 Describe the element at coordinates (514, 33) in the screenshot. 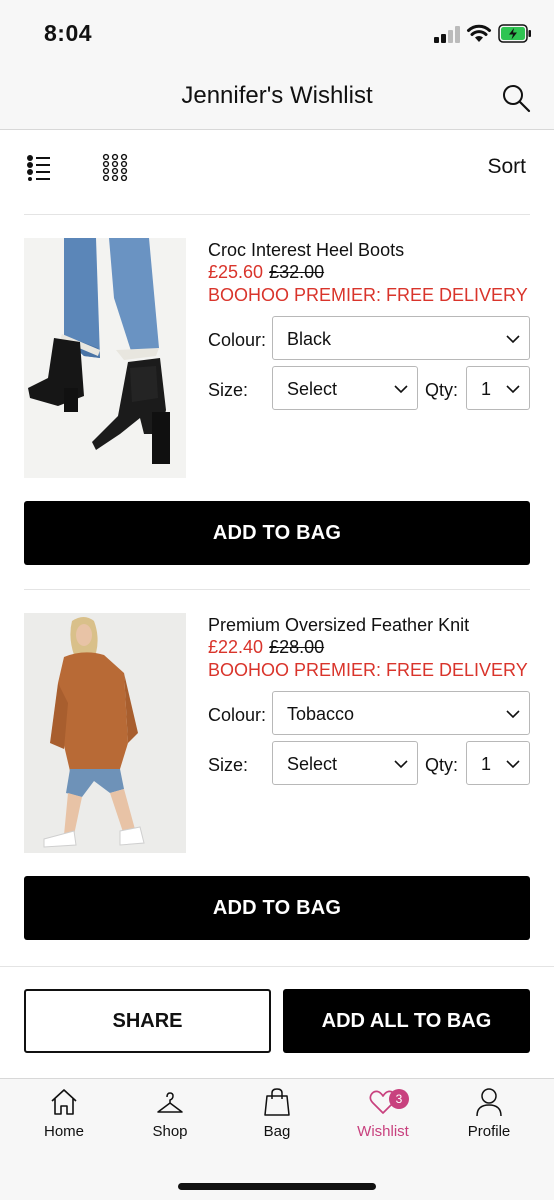

I see `battery-icon` at that location.